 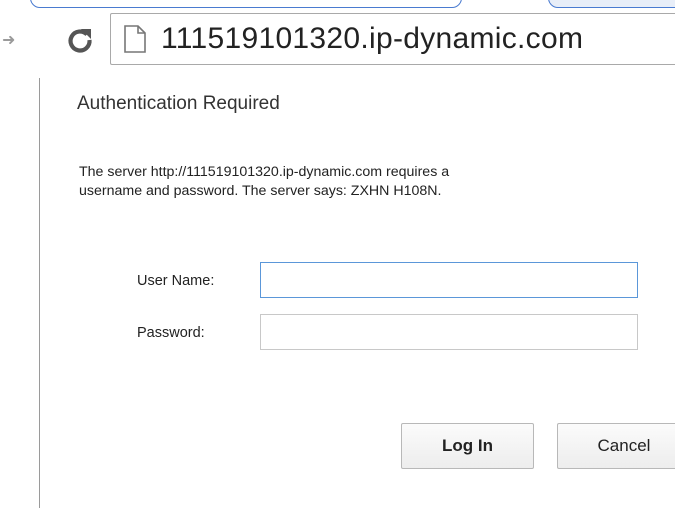 I want to click on address-bar: 111519101320.ip-dynamic.com, so click(x=392, y=39).